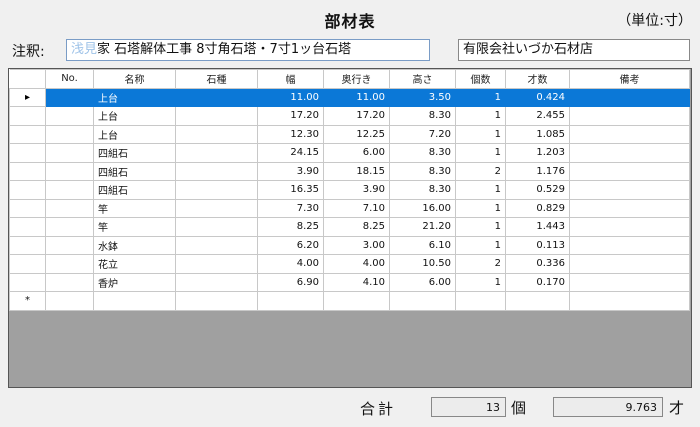 This screenshot has height=427, width=700. What do you see at coordinates (356, 264) in the screenshot?
I see `cell-depth: 4.00` at bounding box center [356, 264].